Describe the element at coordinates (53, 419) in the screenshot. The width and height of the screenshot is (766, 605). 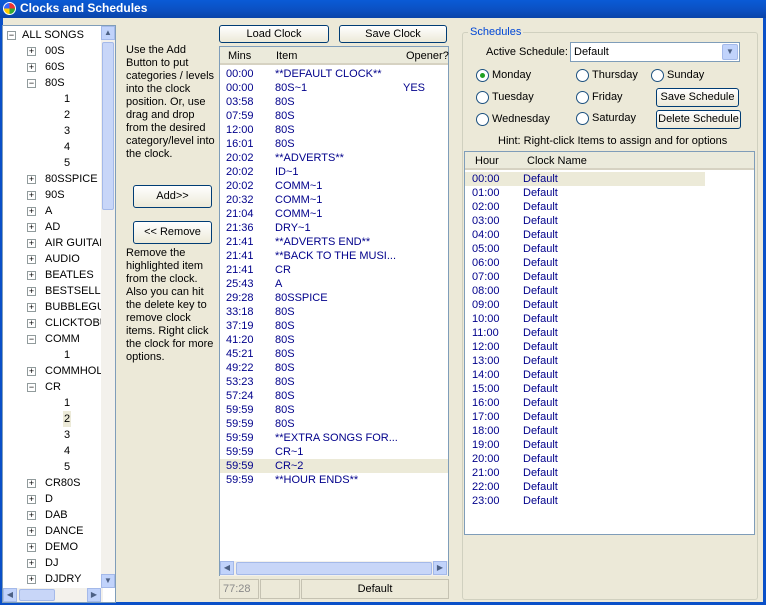
I see `tree-node: 2` at that location.